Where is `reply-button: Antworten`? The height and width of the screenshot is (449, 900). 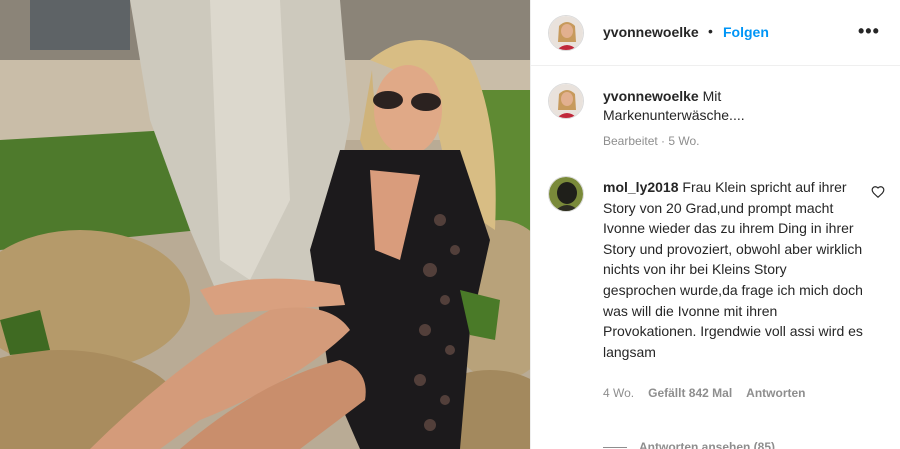 reply-button: Antworten is located at coordinates (775, 393).